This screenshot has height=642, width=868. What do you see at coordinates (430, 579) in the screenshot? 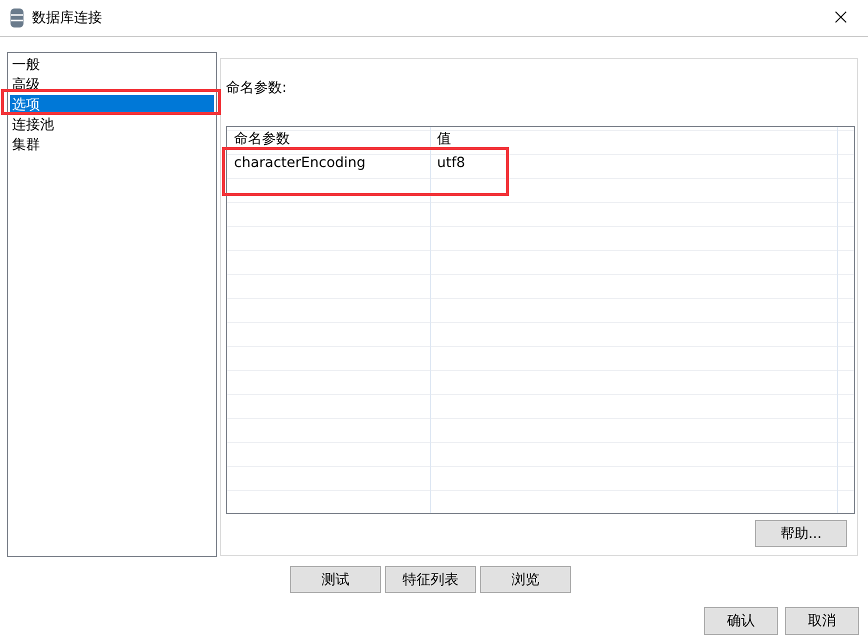
I see `action-button: 特征列表` at bounding box center [430, 579].